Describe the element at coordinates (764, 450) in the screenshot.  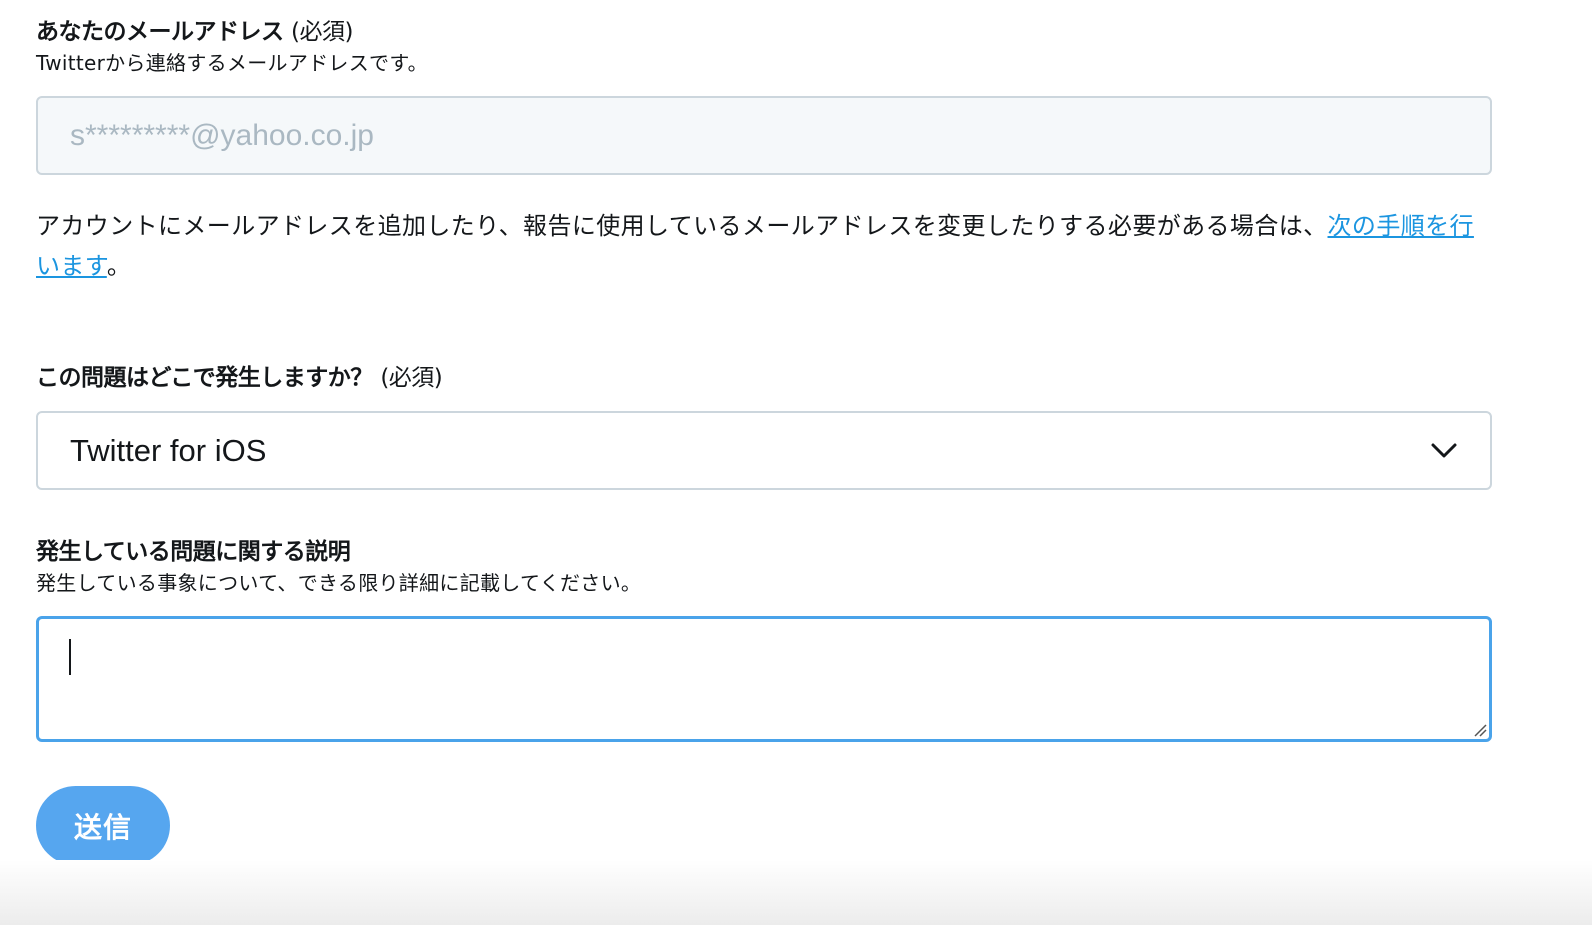
I see `location-select: Twitter for iOS` at that location.